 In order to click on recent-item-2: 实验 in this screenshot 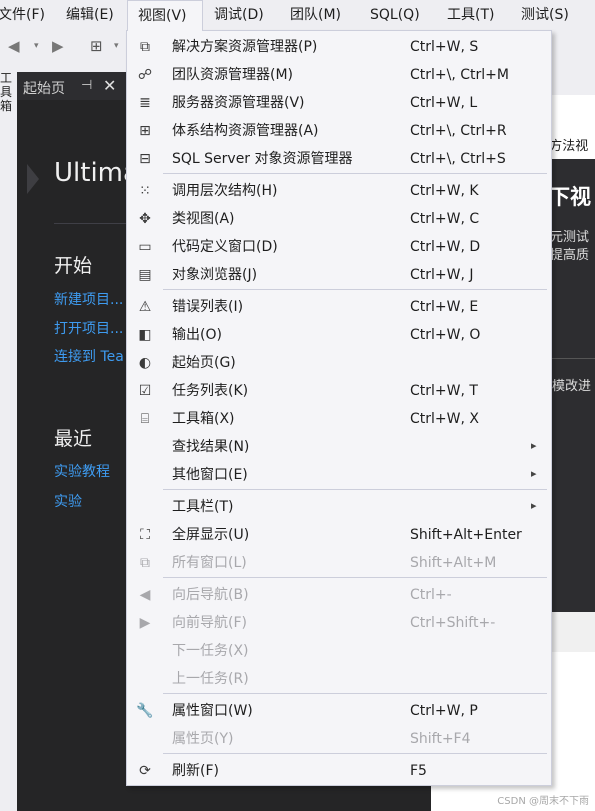, I will do `click(68, 501)`.